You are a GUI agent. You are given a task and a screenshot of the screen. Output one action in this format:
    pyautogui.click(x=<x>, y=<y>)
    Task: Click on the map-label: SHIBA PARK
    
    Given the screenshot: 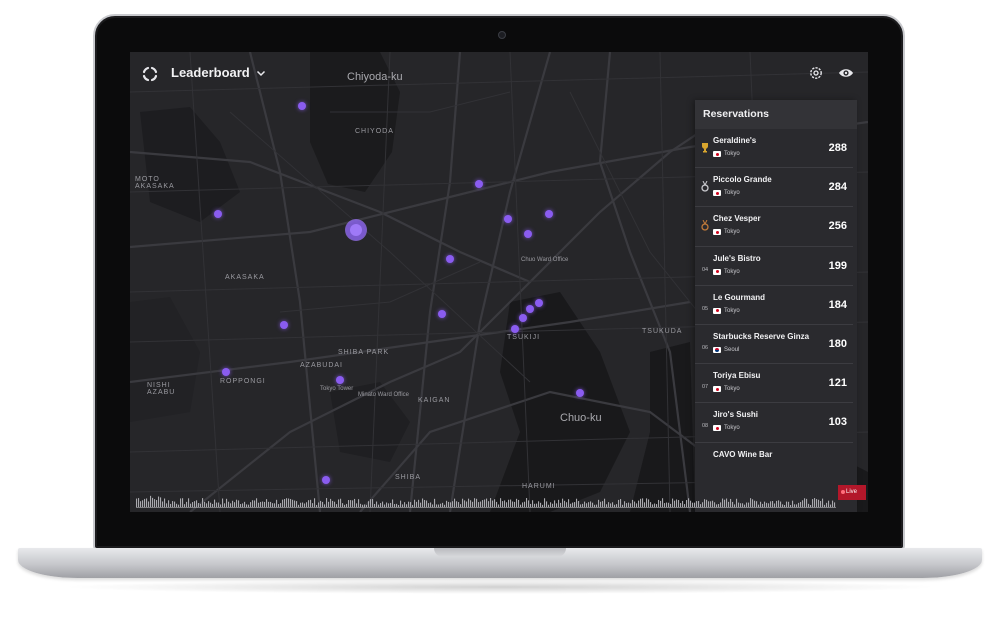 What is the action you would take?
    pyautogui.click(x=364, y=352)
    